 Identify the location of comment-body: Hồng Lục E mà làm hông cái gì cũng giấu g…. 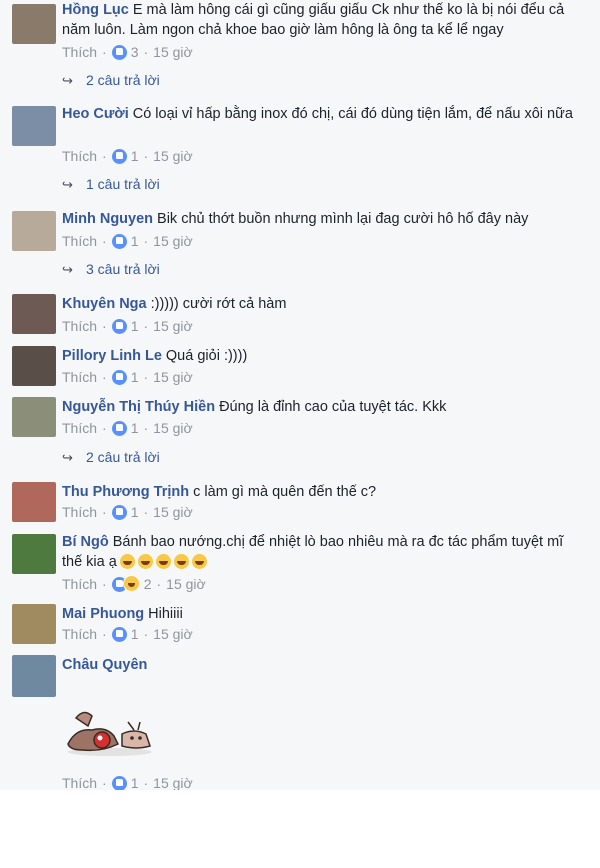
(324, 20).